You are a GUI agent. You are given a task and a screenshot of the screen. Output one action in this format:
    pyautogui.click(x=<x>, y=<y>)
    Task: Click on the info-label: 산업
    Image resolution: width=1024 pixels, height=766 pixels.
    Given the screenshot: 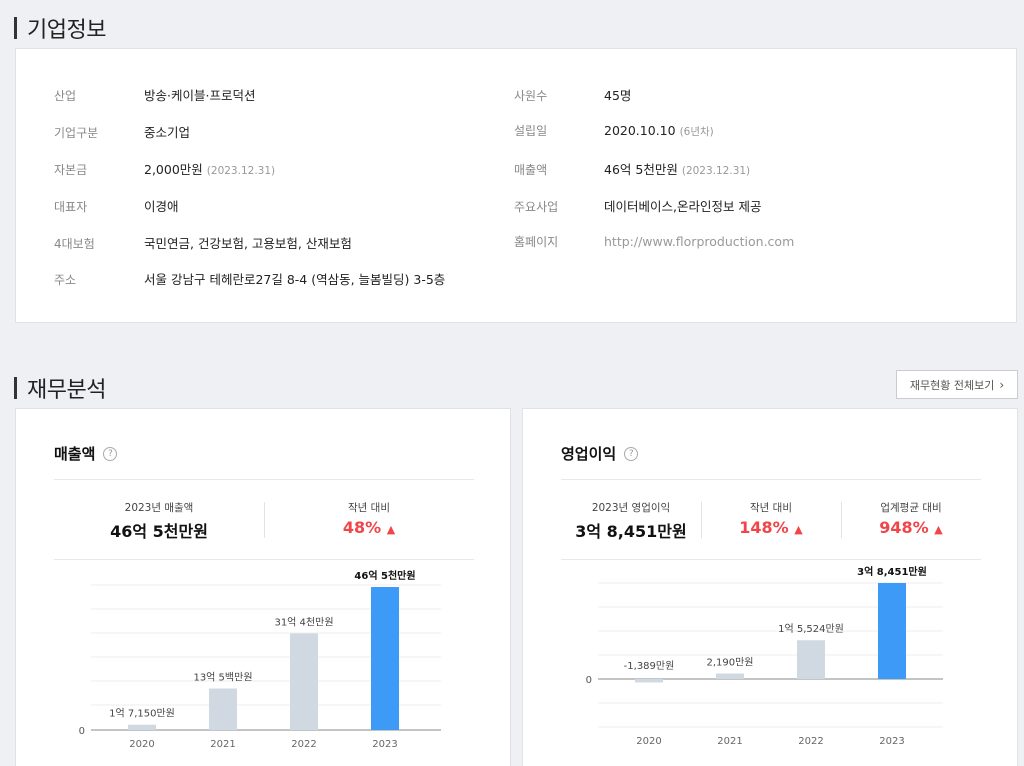 What is the action you would take?
    pyautogui.click(x=65, y=96)
    